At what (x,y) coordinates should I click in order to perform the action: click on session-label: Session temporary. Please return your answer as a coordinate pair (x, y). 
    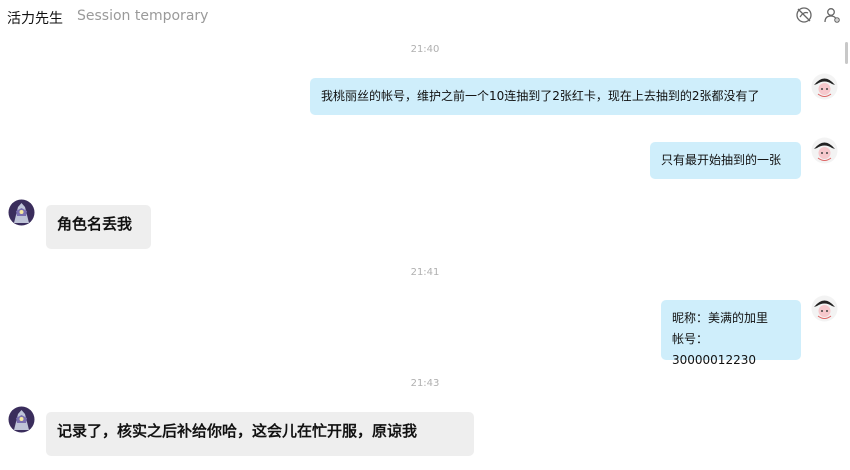
    Looking at the image, I should click on (143, 16).